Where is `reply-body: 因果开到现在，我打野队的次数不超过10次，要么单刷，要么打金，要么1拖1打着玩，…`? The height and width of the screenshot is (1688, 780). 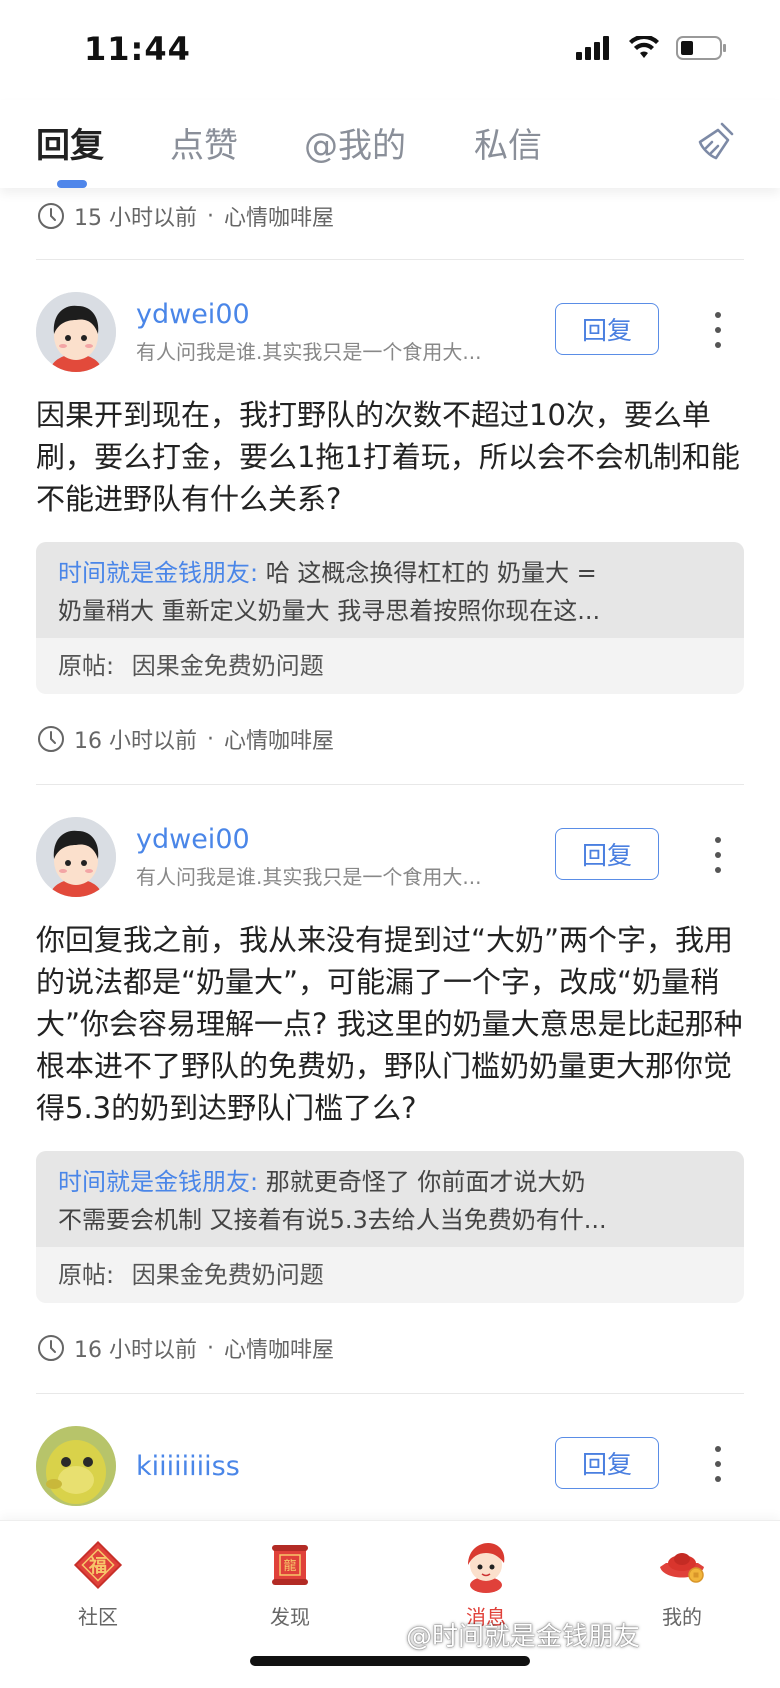
reply-body: 因果开到现在，我打野队的次数不超过10次，要么单刷，要么打金，要么1拖1打着玩，… is located at coordinates (390, 457).